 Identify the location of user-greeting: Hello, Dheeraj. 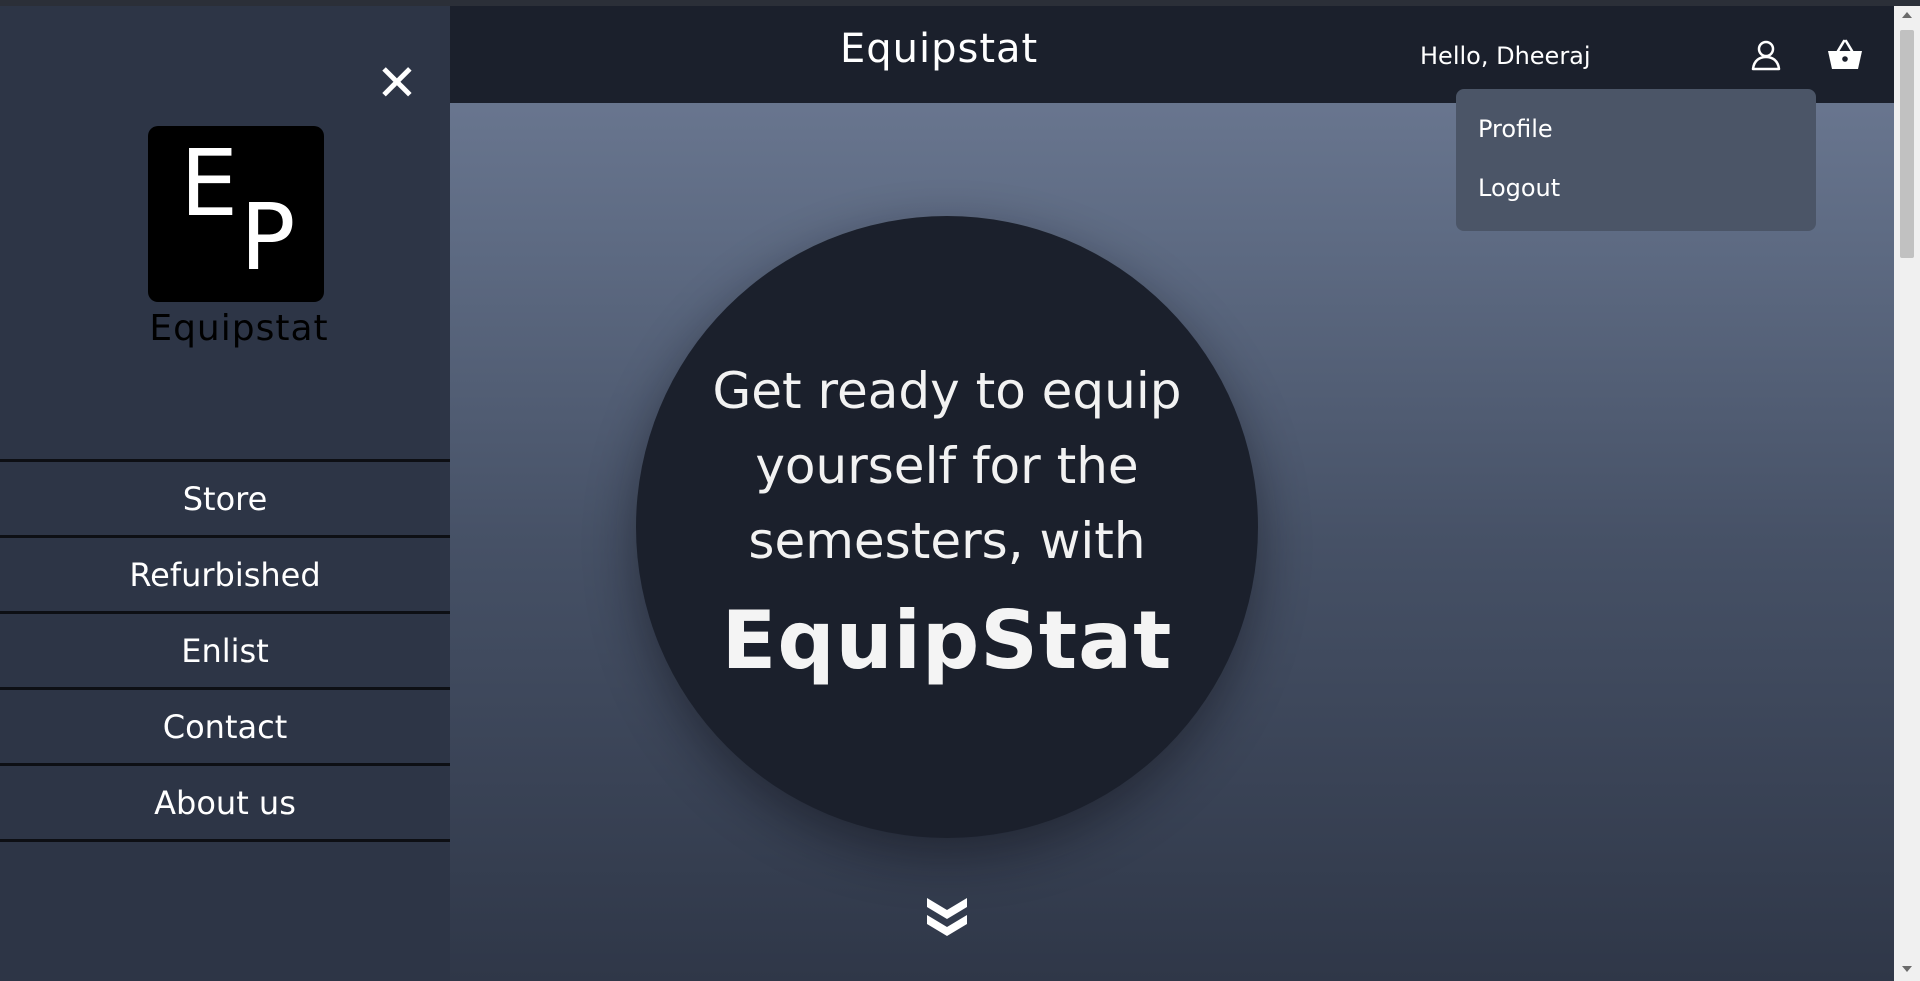
(1505, 56).